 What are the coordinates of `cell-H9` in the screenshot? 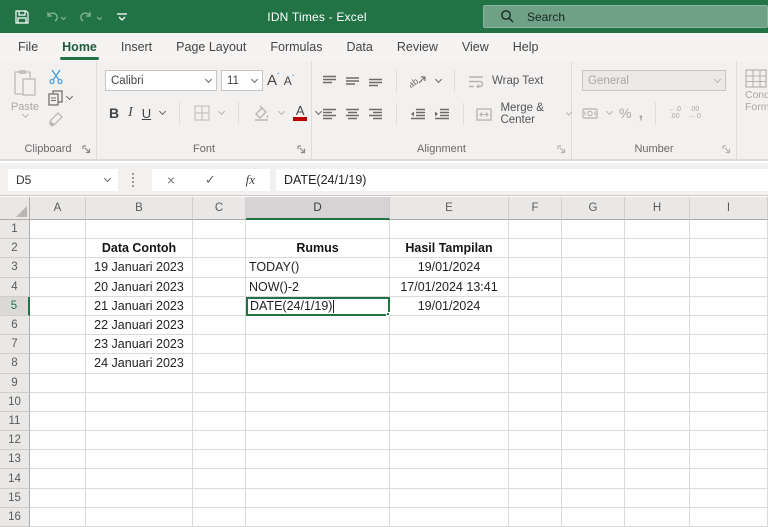 It's located at (657, 383).